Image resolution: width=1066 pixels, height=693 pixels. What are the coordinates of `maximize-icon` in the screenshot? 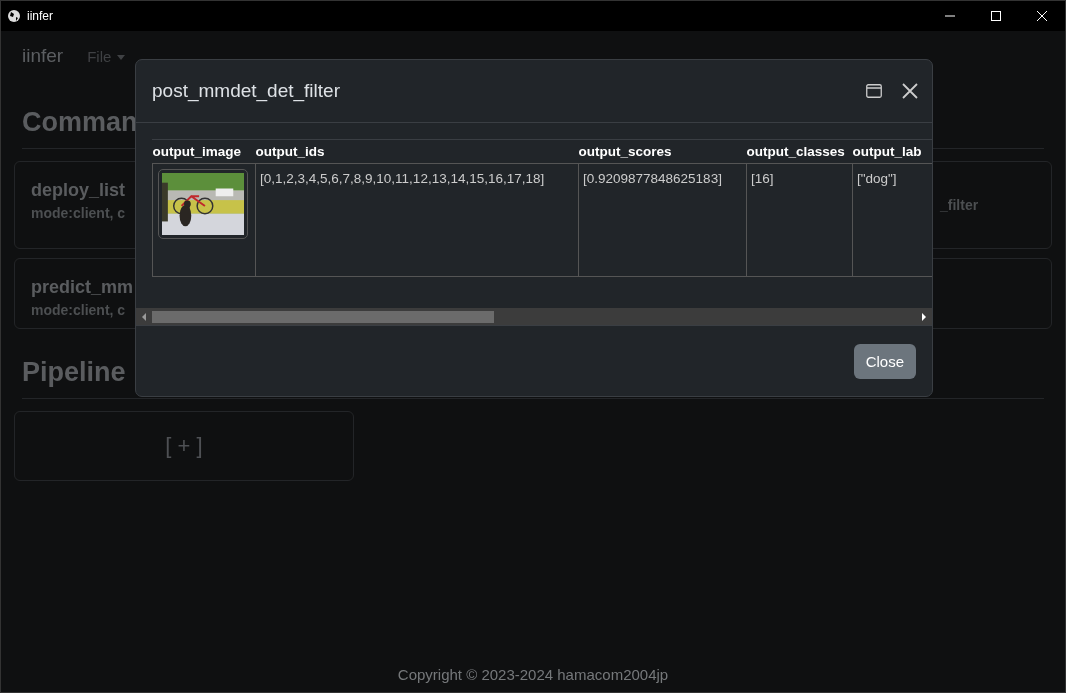 It's located at (874, 91).